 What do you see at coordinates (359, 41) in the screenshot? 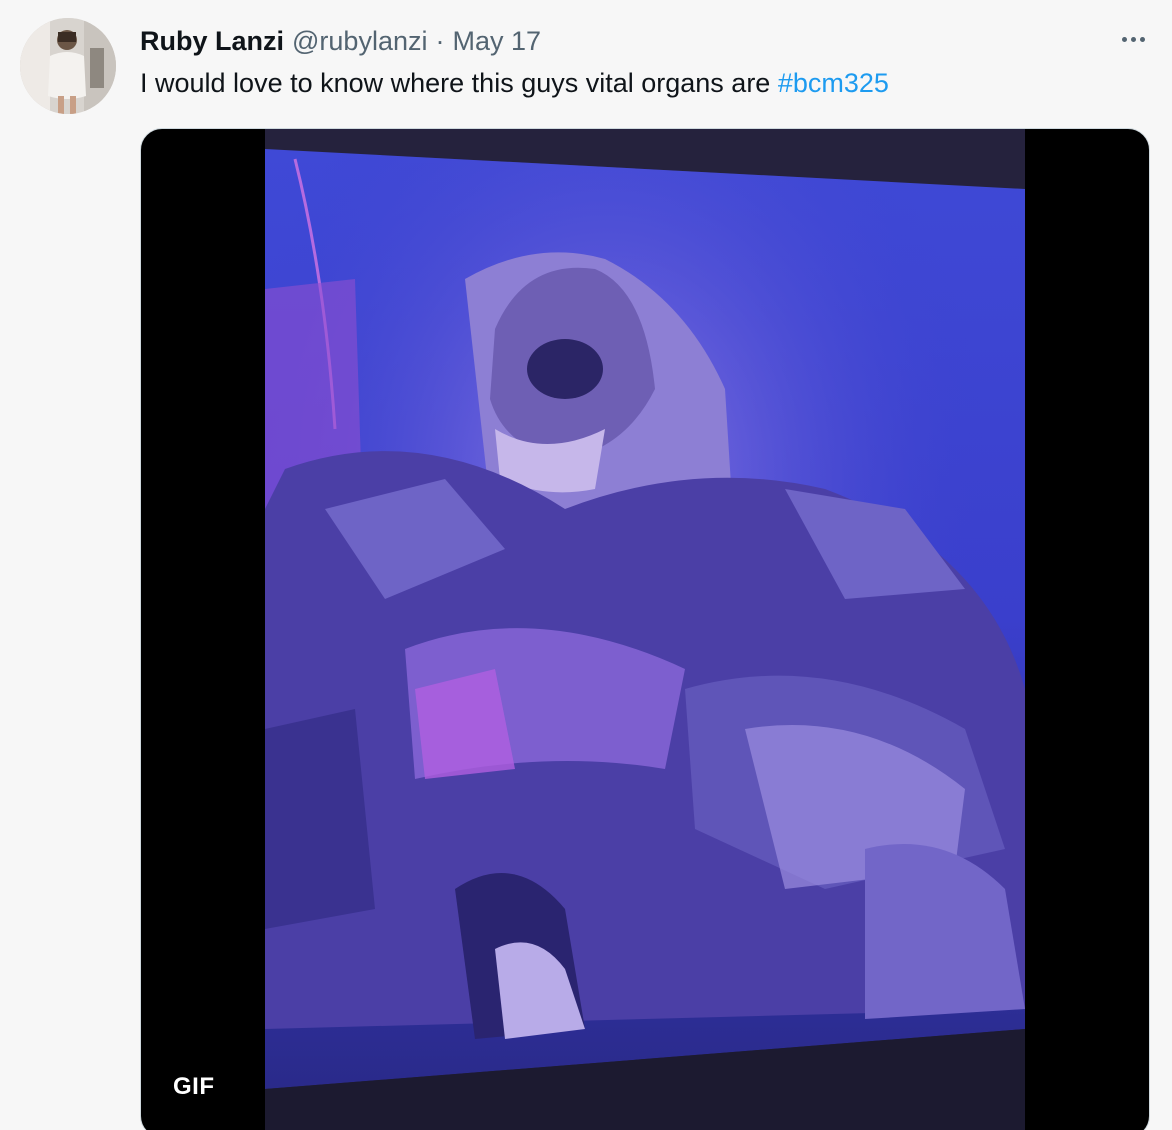
I see `user-handle: @rubylanzi` at bounding box center [359, 41].